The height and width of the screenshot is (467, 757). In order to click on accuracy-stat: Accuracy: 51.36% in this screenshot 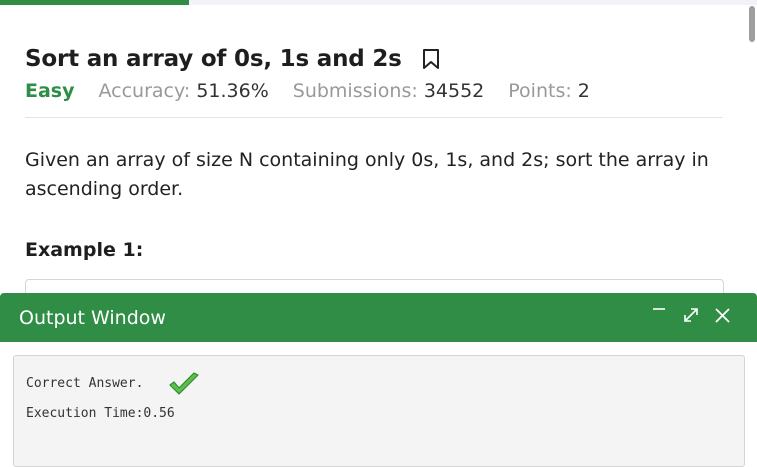, I will do `click(184, 91)`.